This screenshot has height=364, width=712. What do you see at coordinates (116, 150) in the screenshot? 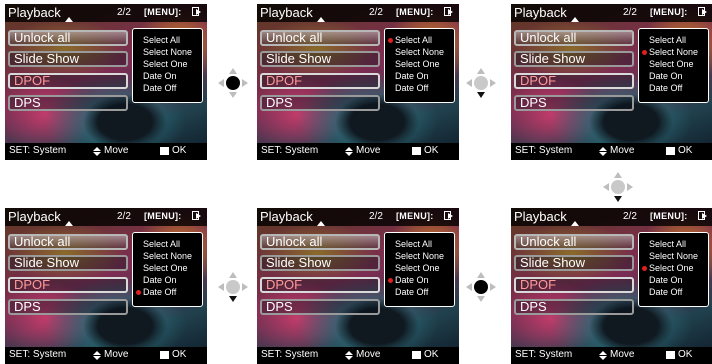
I see `move-hint: Move` at bounding box center [116, 150].